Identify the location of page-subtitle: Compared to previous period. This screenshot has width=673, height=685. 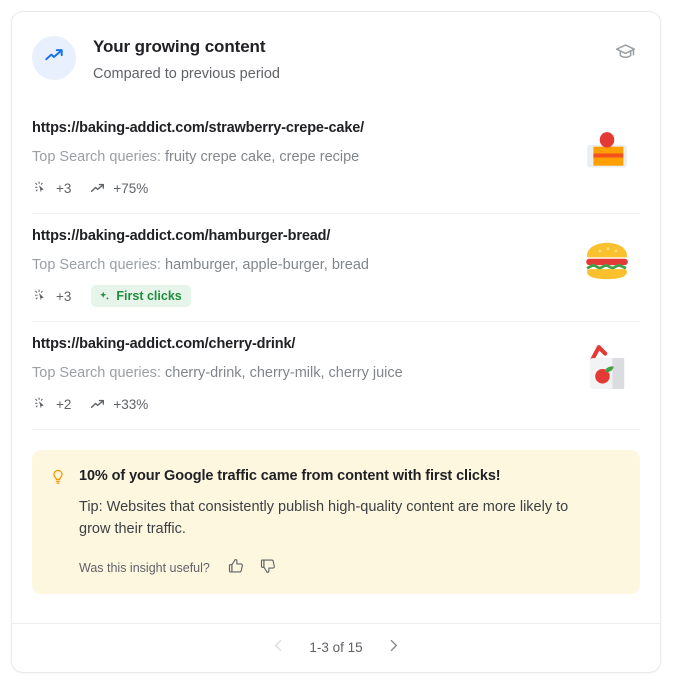
(186, 74).